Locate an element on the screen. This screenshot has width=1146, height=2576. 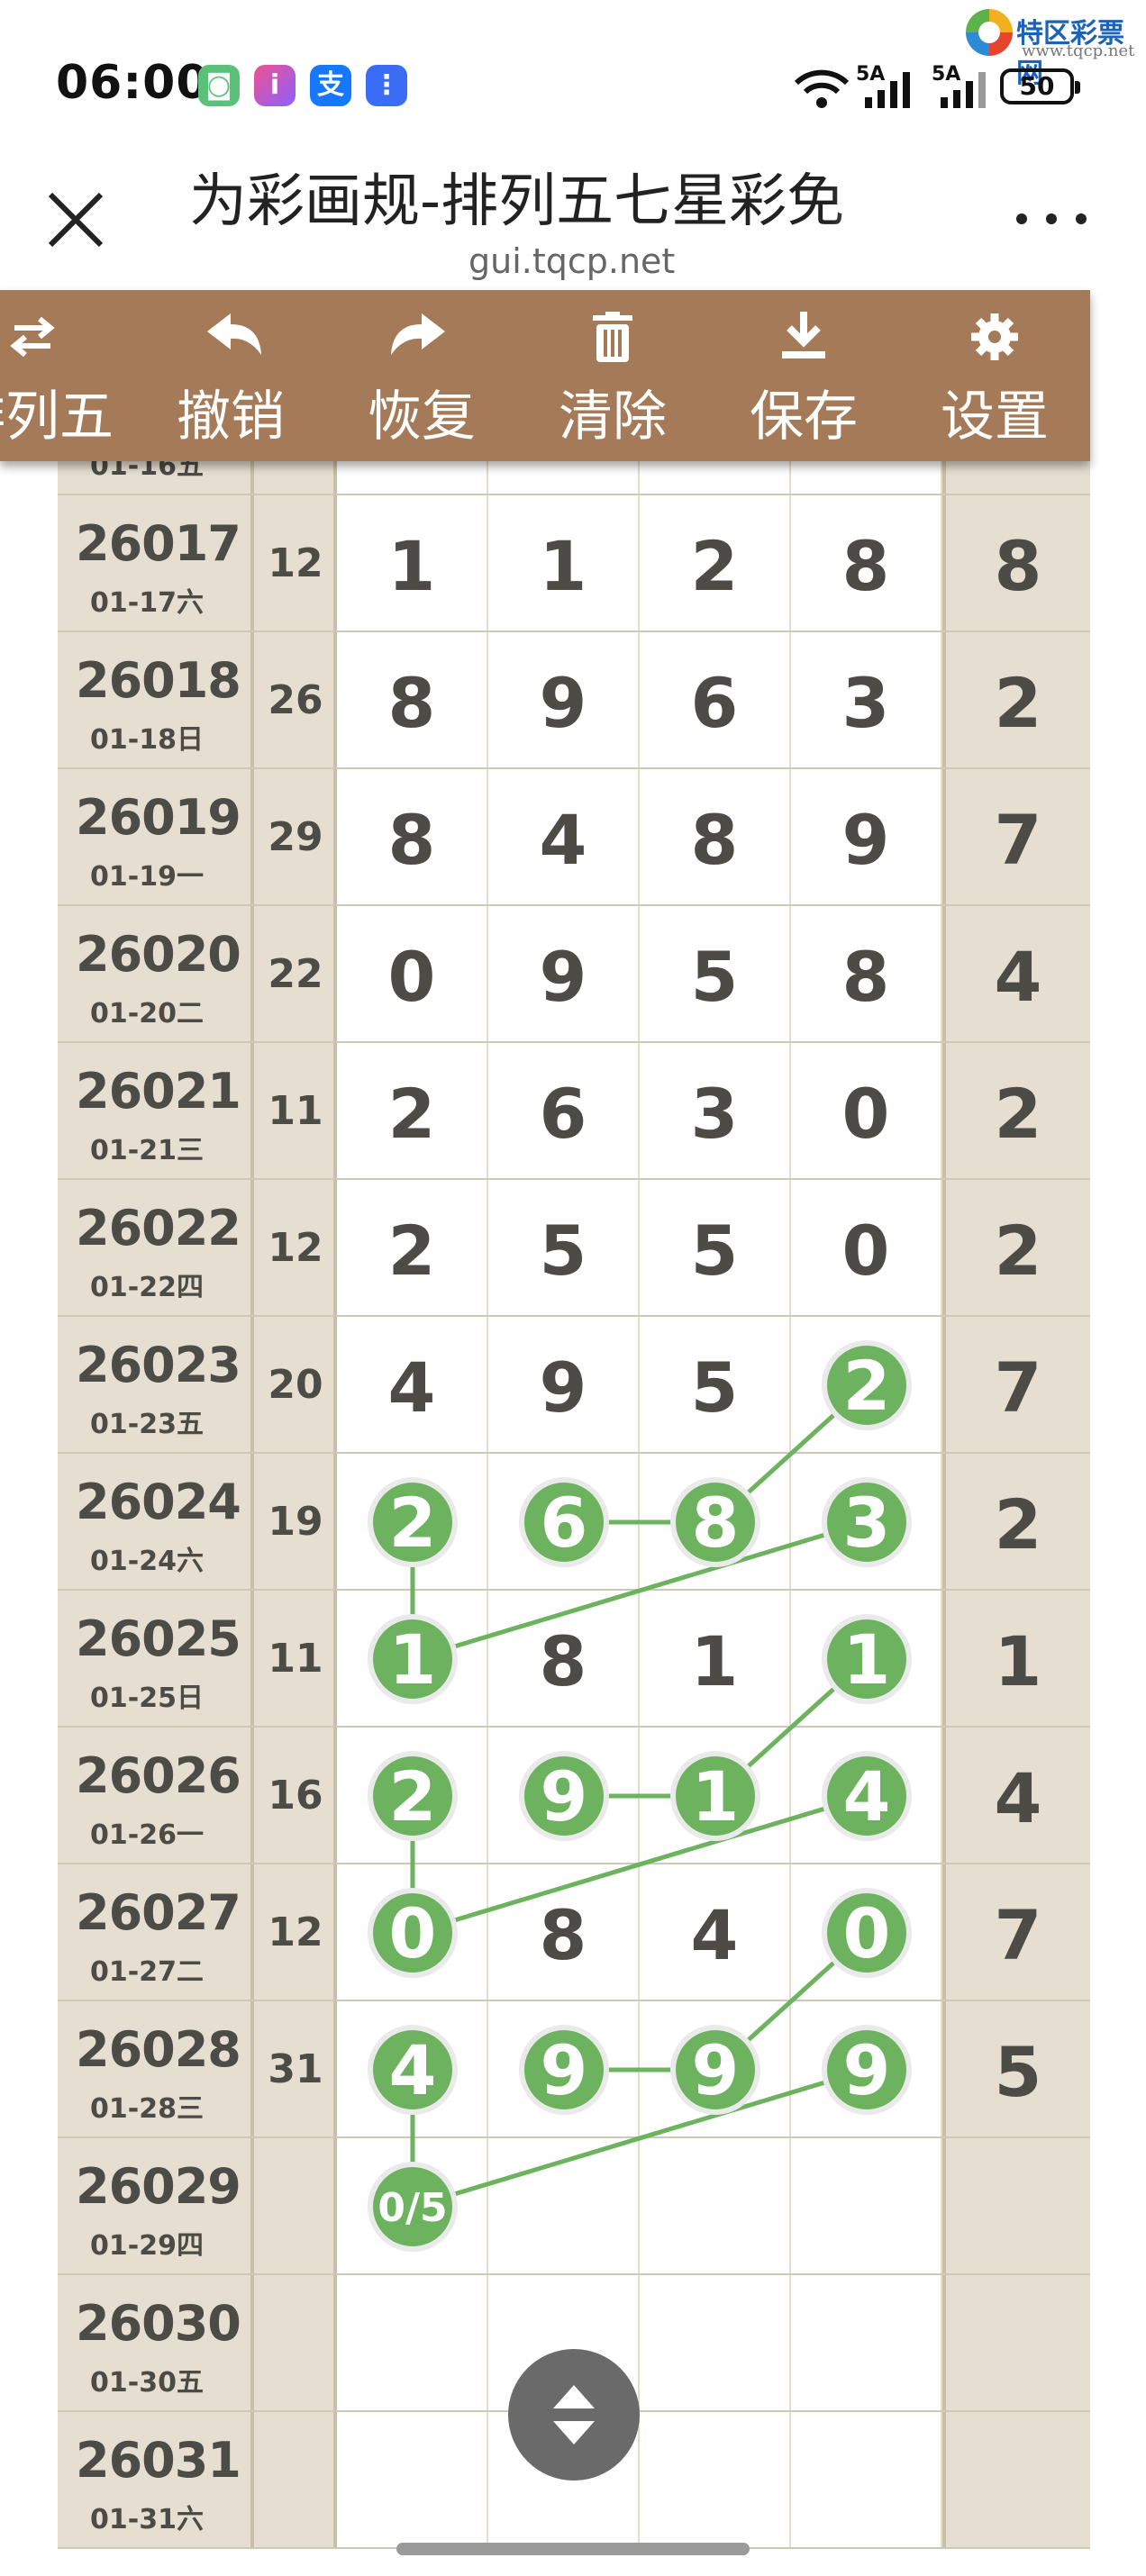
table-row: 26019 01-19一 29 8 4 8 9 7 is located at coordinates (574, 837).